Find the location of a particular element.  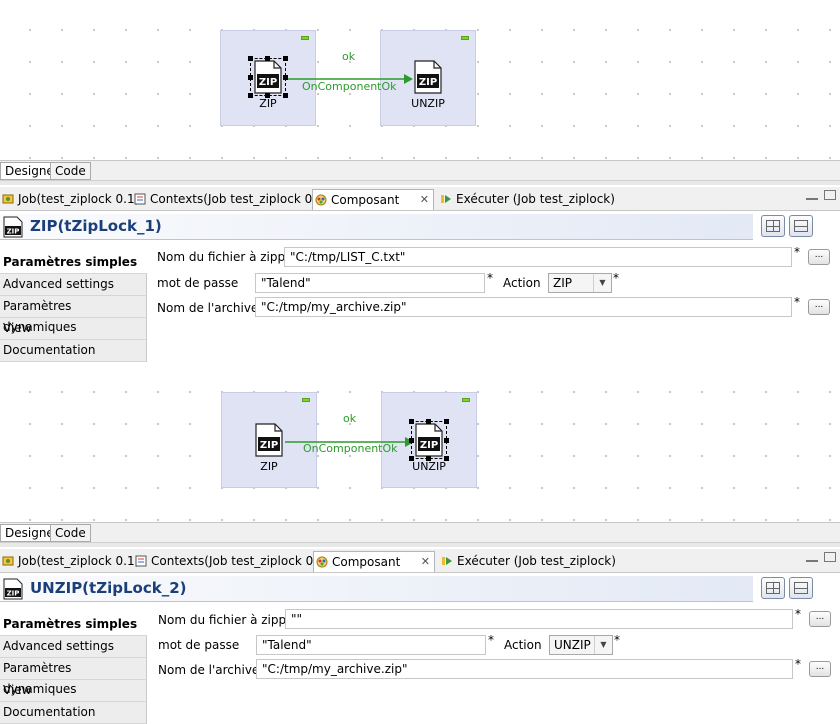

component-title-row: ZIP ZIP(tZipLock_1) is located at coordinates (420, 227).